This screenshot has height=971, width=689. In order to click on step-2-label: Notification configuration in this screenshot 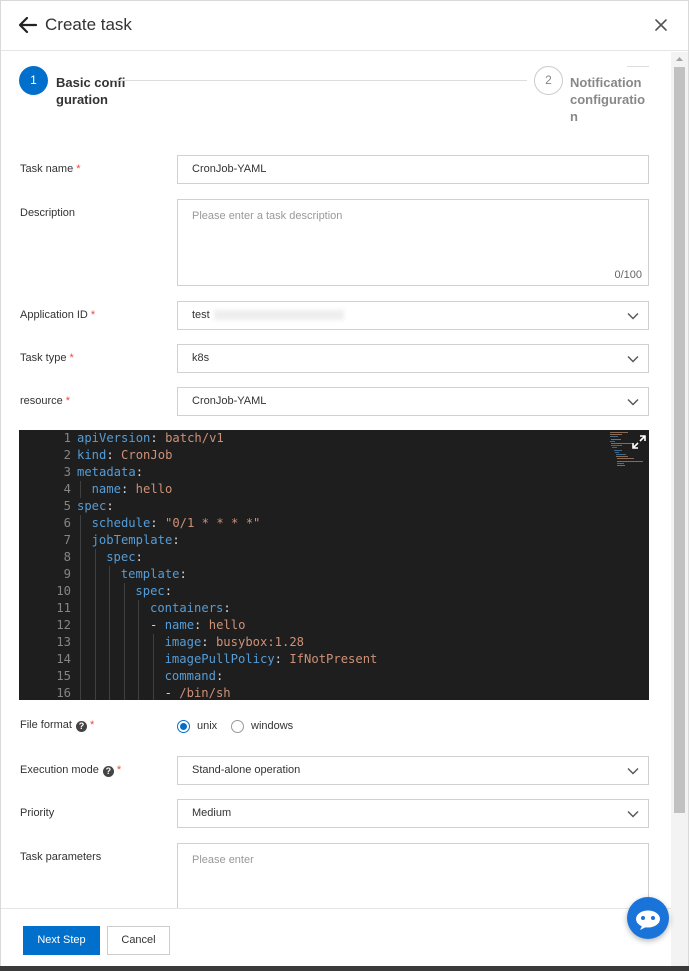, I will do `click(608, 99)`.